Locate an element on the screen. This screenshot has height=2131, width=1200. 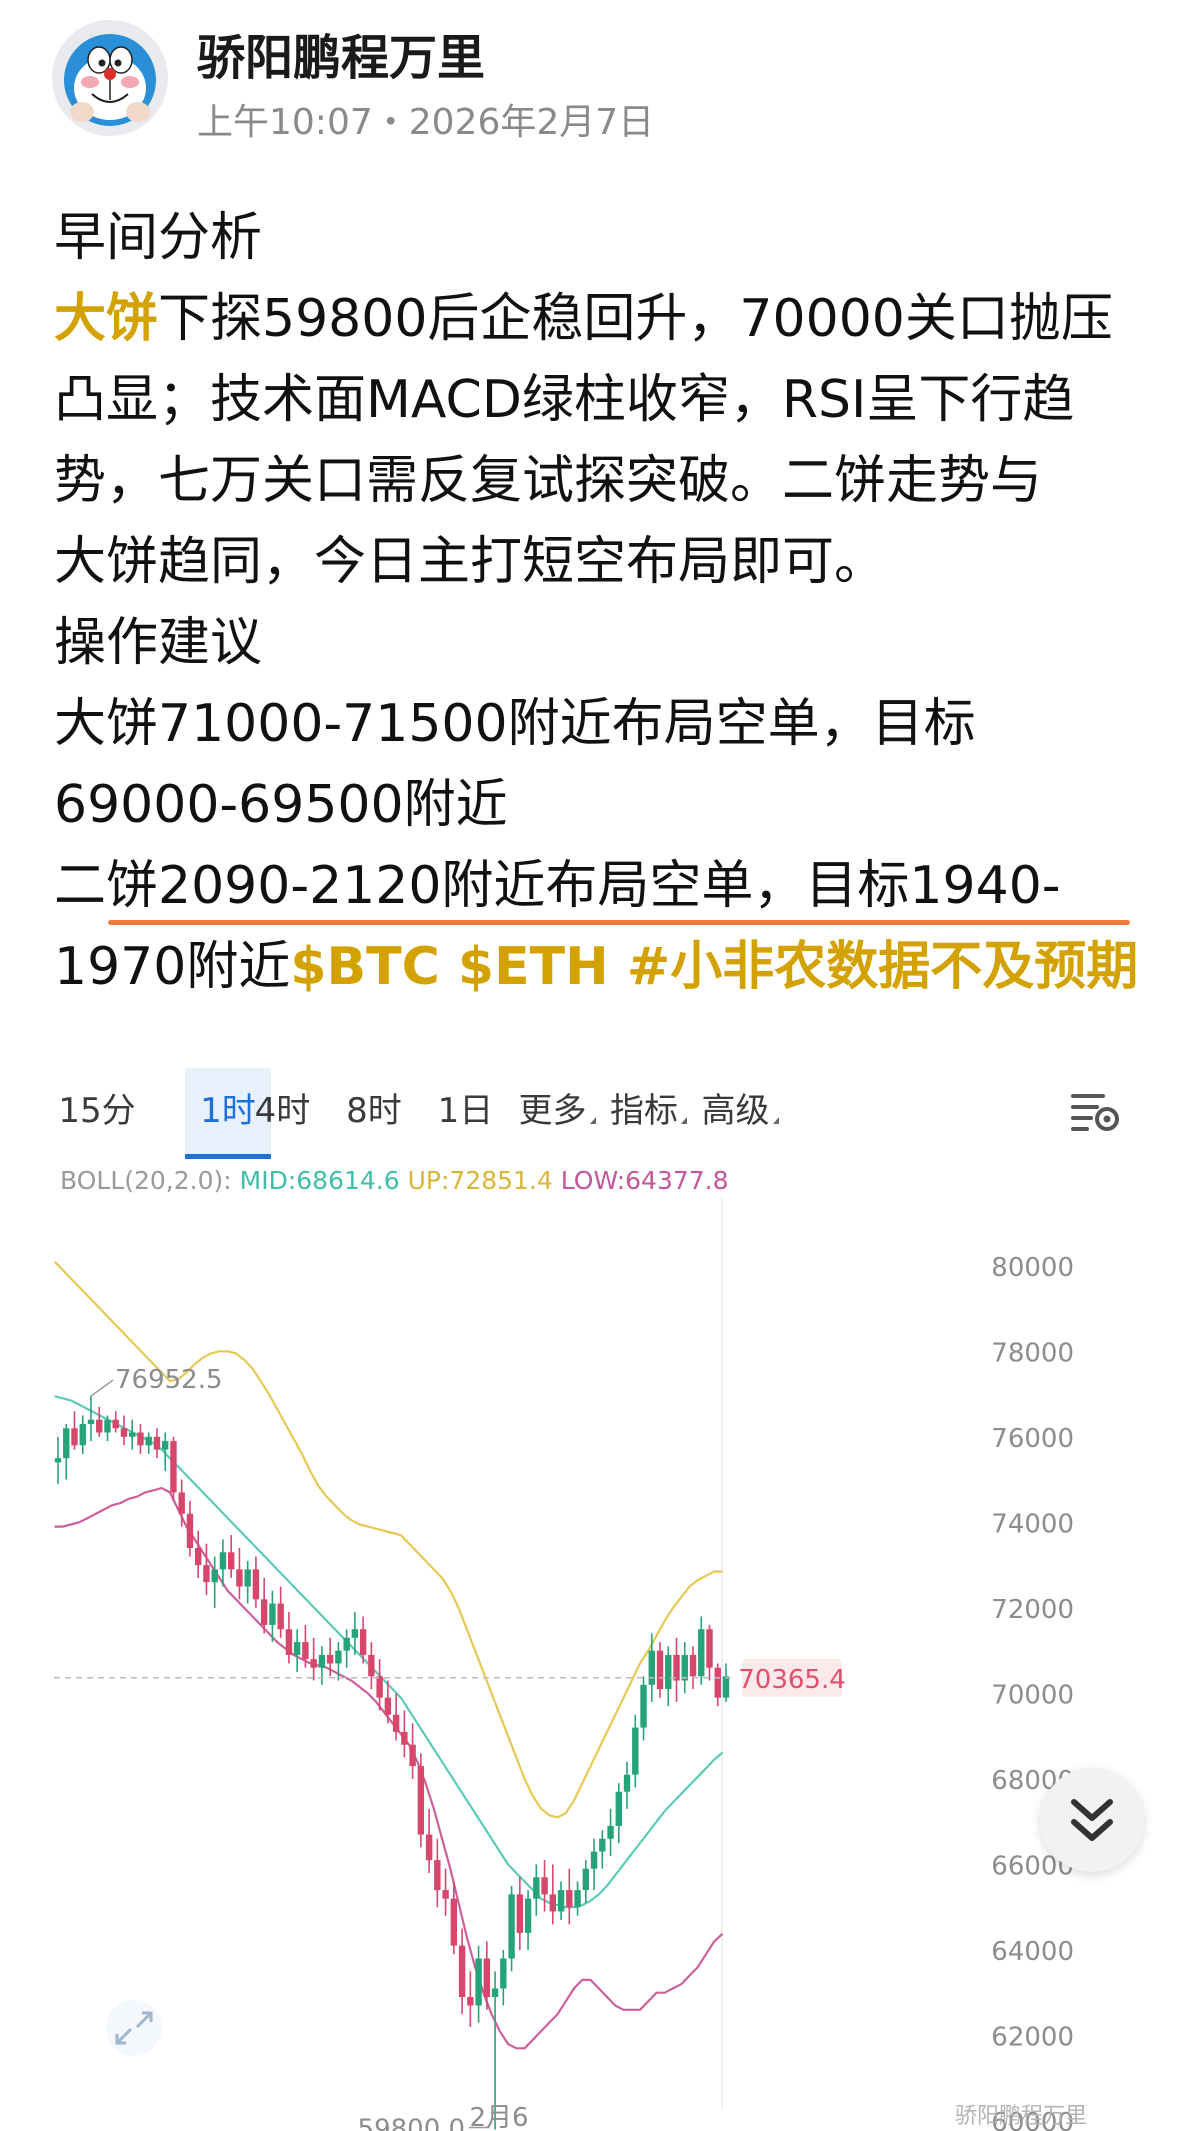
period-tab-bar: 15分 1时 4时 8时 1日 更多 指标 高级 is located at coordinates (600, 1111).